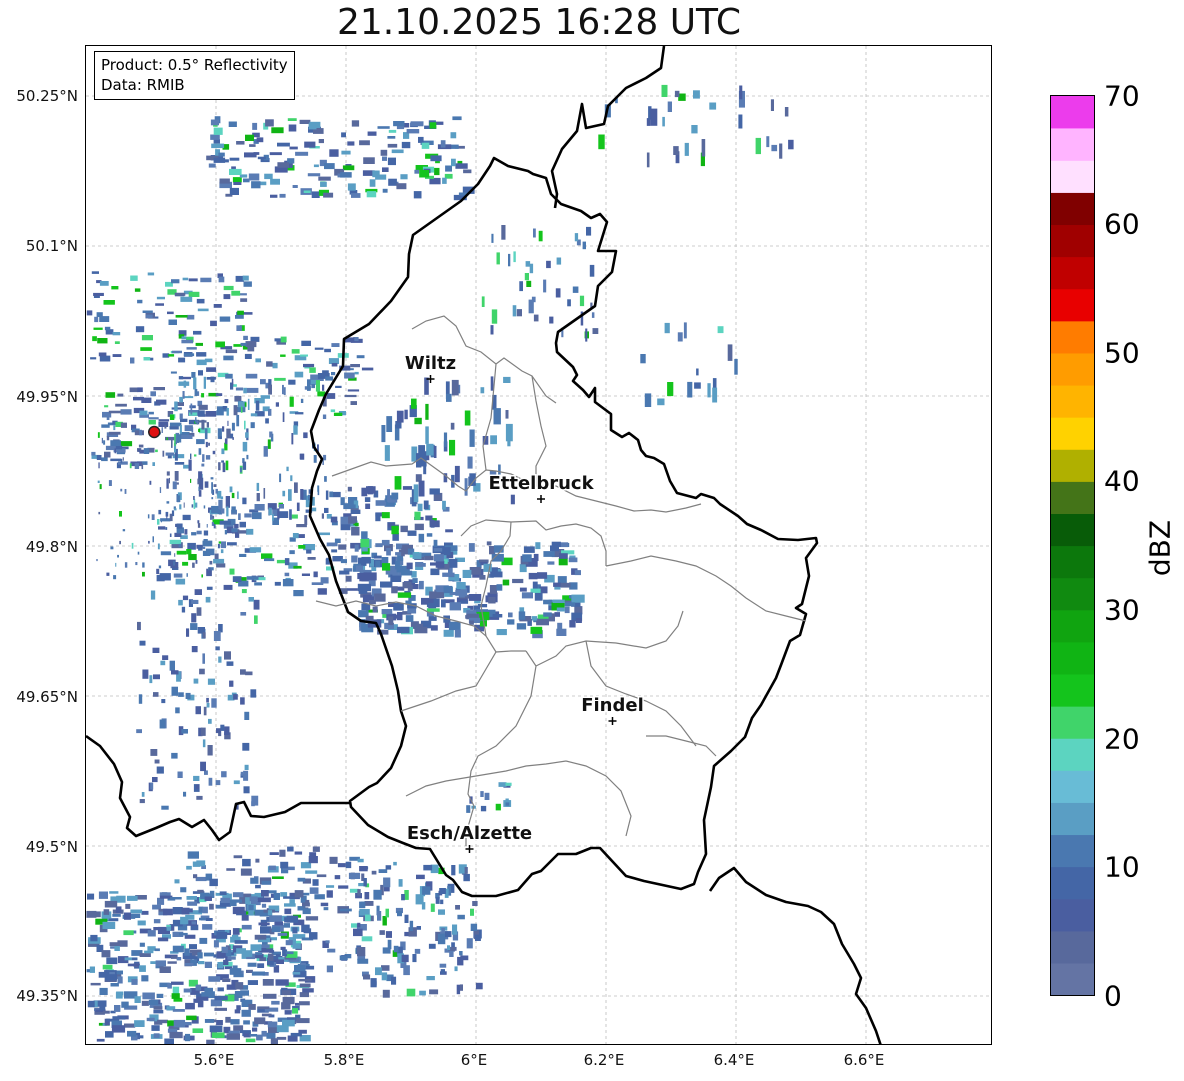  What do you see at coordinates (1122, 610) in the screenshot?
I see `colorbar-tick: 30` at bounding box center [1122, 610].